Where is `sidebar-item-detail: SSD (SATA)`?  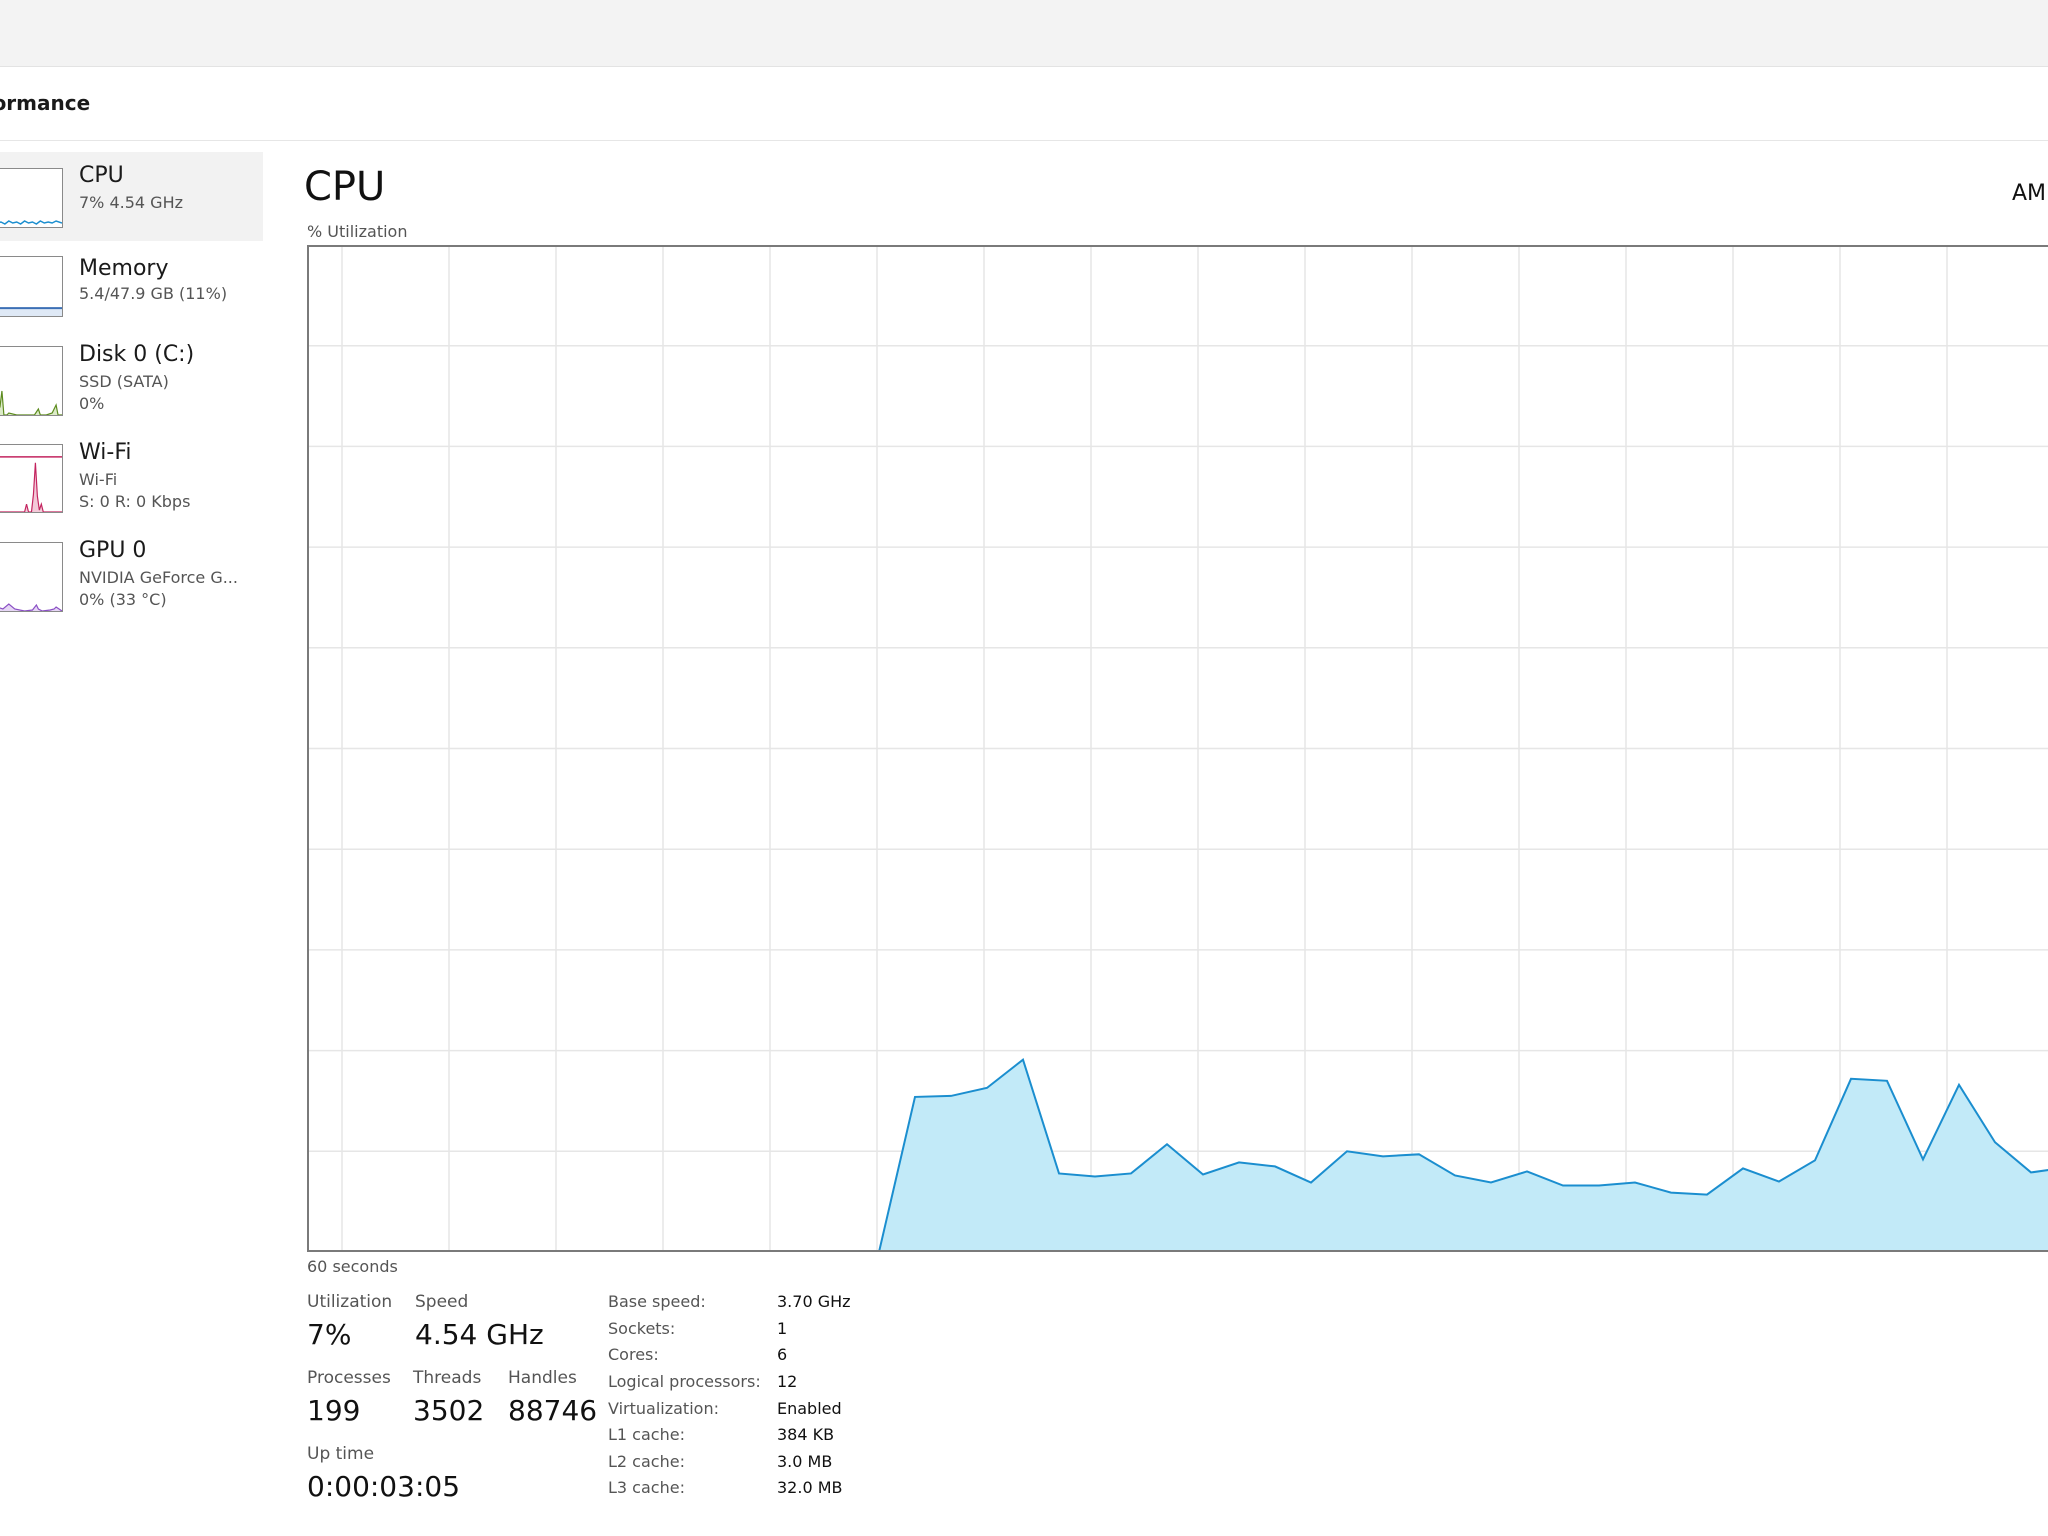 sidebar-item-detail: SSD (SATA) is located at coordinates (124, 381).